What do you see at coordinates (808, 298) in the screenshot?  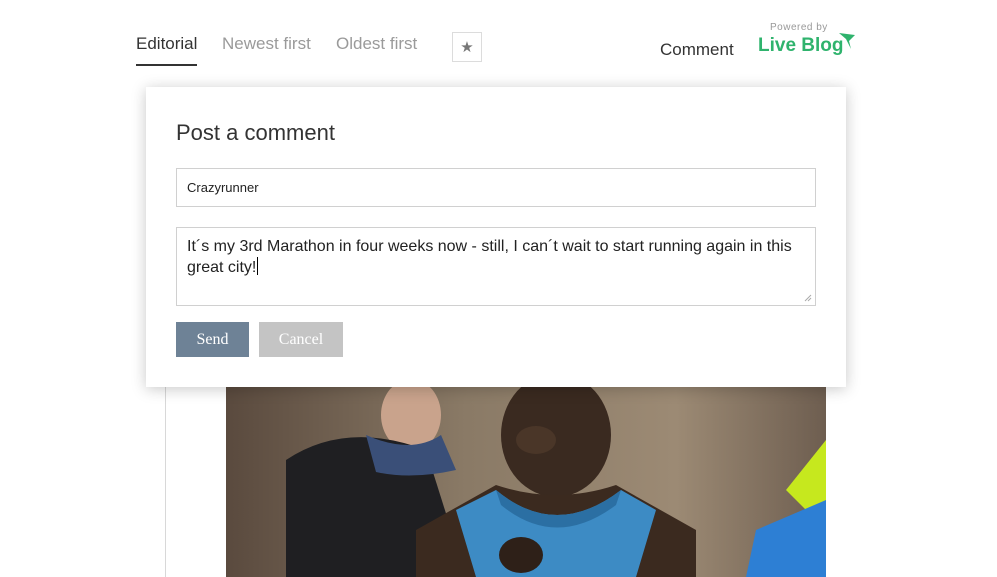 I see `resize-handle-icon` at bounding box center [808, 298].